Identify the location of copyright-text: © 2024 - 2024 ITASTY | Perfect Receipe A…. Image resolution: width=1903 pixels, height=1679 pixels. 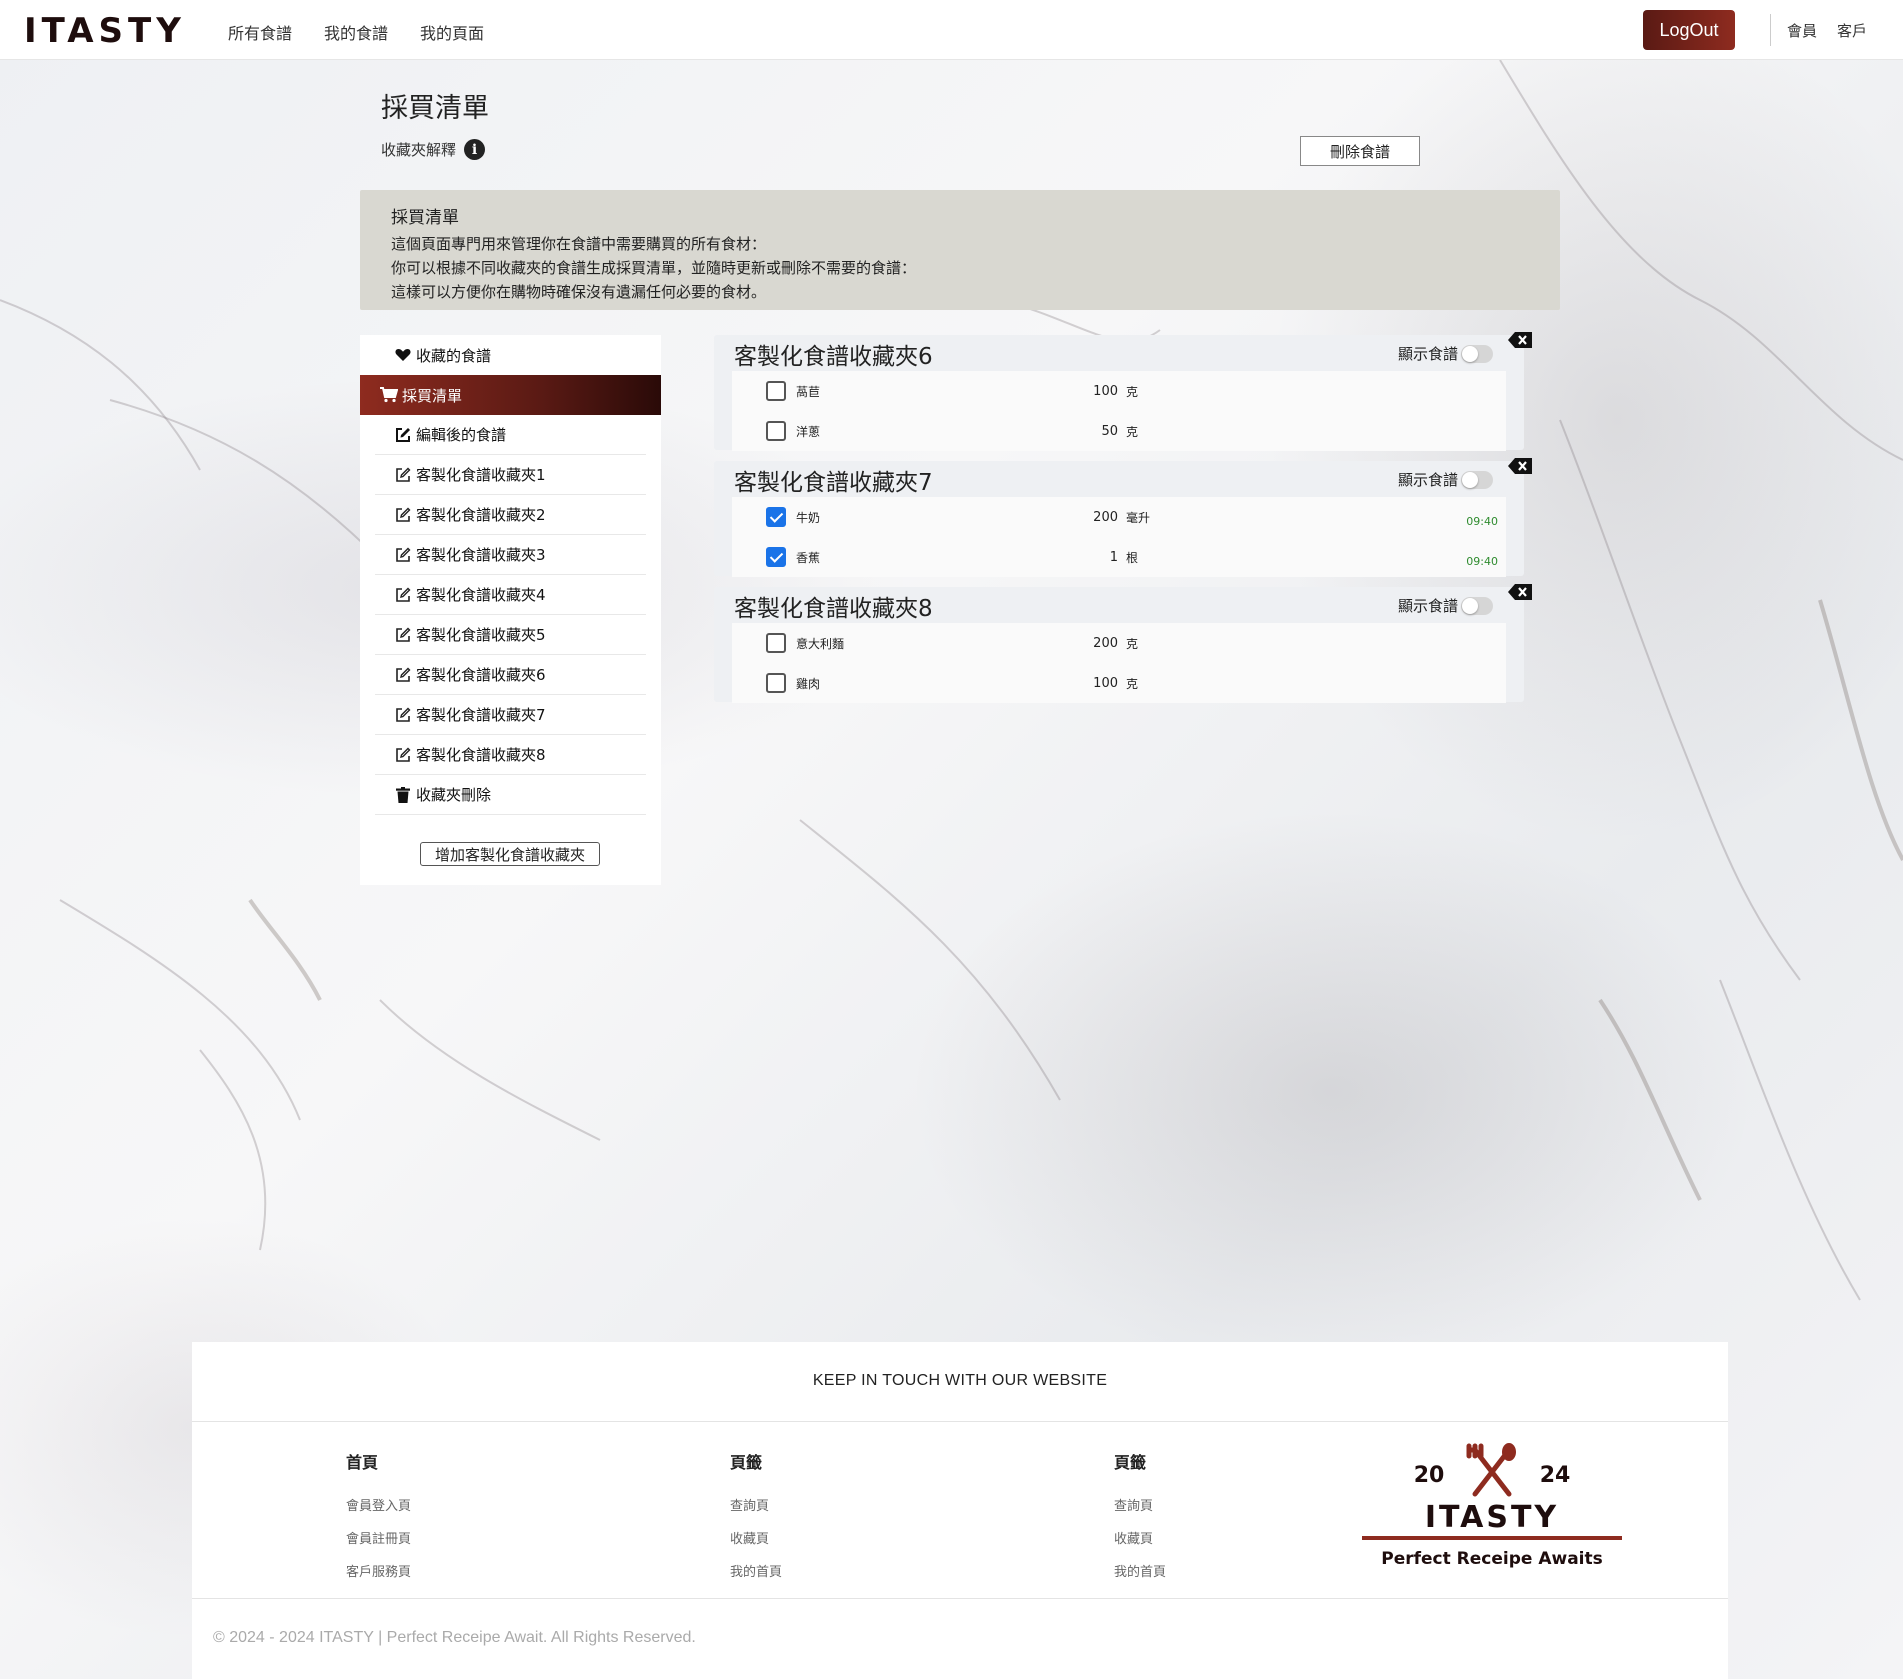
(454, 1637).